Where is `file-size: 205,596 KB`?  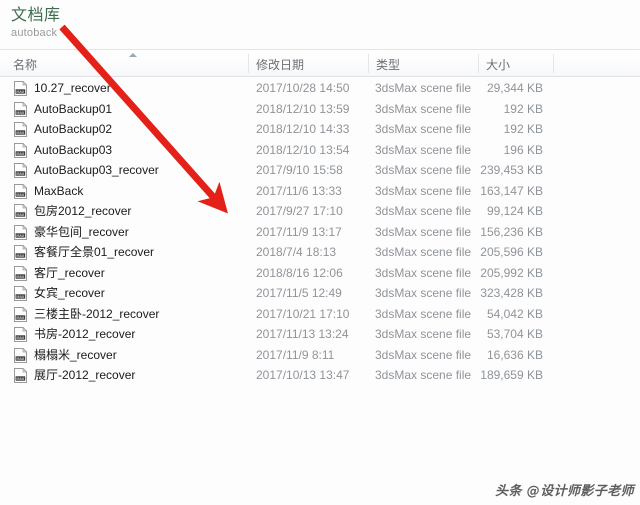 file-size: 205,596 KB is located at coordinates (511, 252).